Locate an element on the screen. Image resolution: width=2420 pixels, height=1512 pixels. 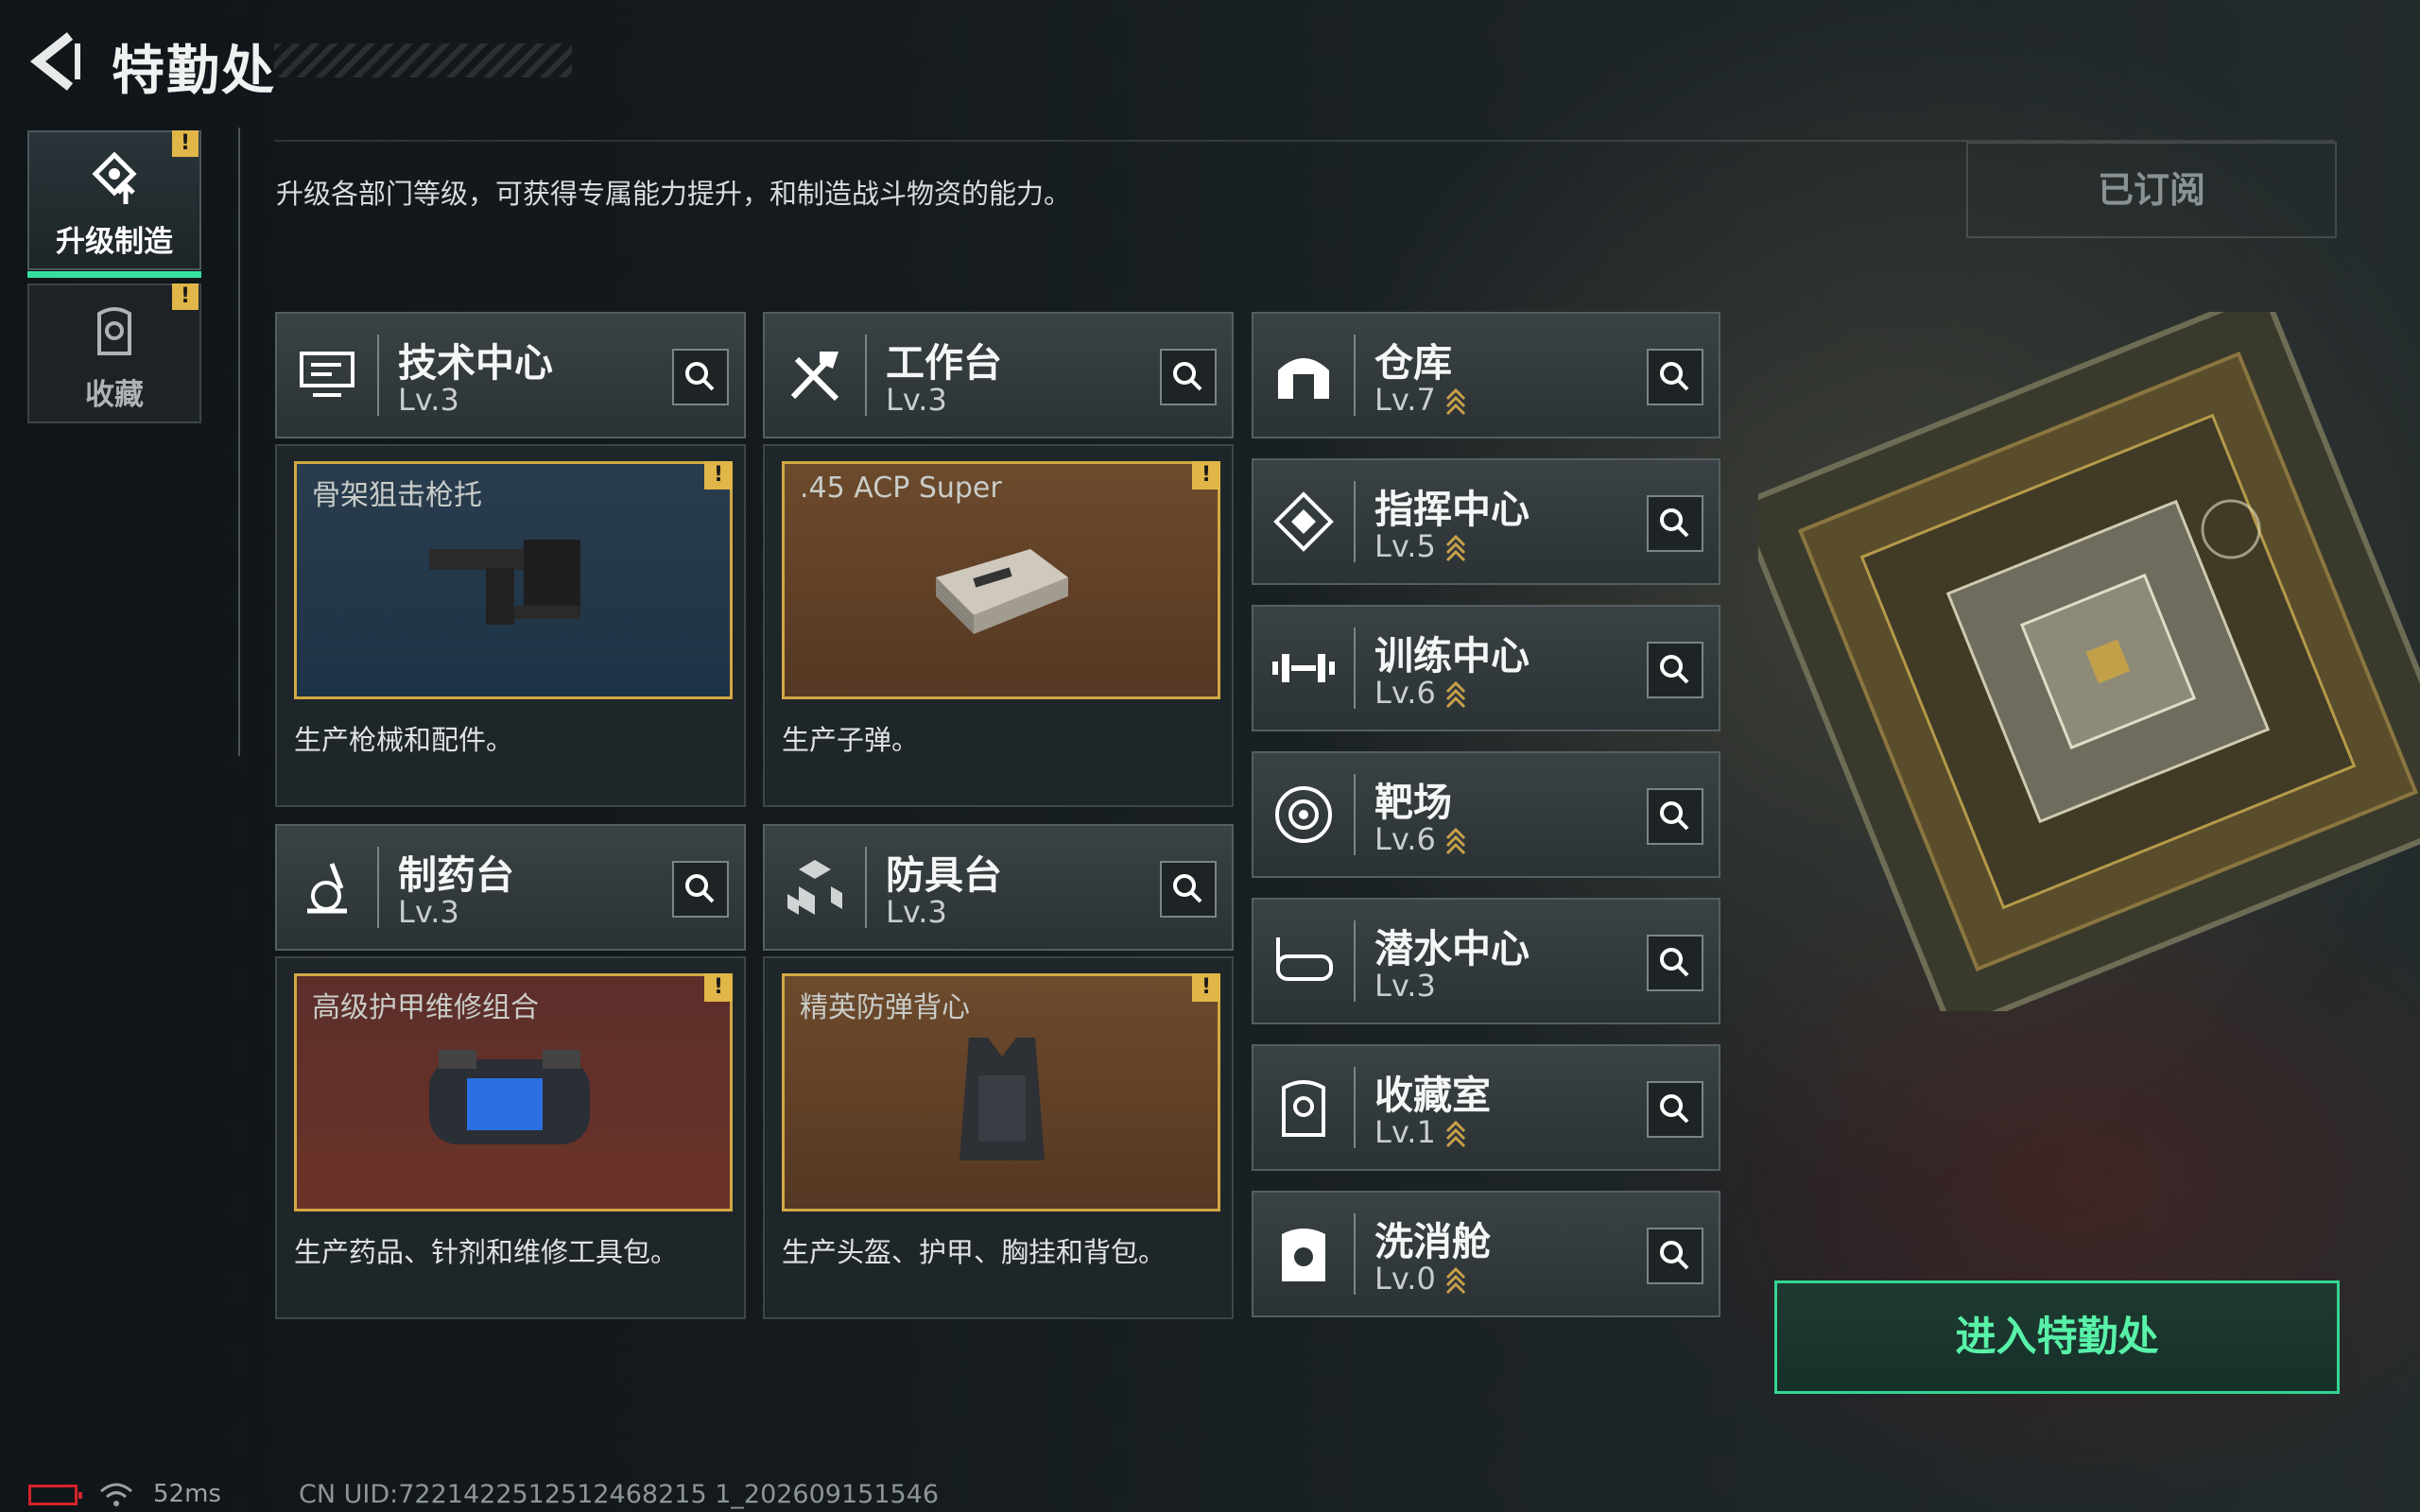
item-slot: 高级护甲维修组合 ! is located at coordinates (513, 1092).